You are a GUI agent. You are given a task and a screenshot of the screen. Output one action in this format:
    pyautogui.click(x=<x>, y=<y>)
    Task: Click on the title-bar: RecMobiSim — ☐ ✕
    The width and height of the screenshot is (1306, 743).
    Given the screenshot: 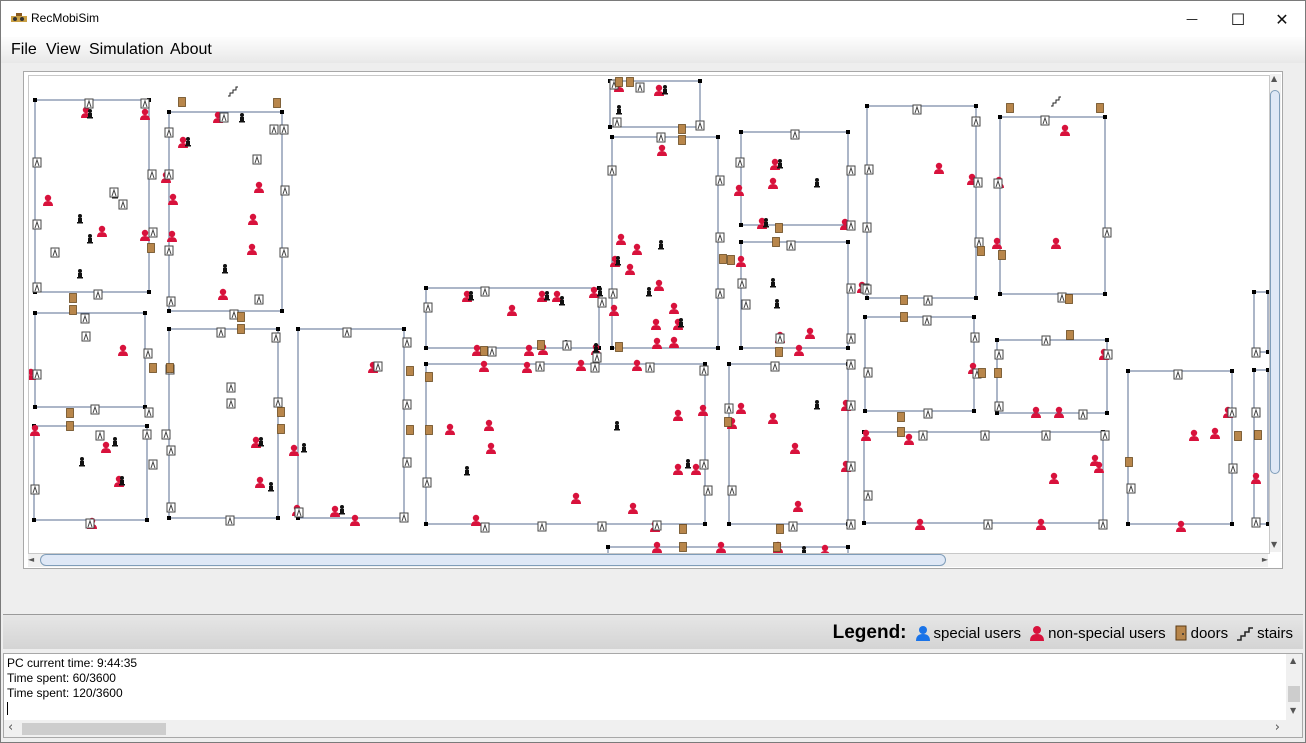 What is the action you would take?
    pyautogui.click(x=653, y=19)
    